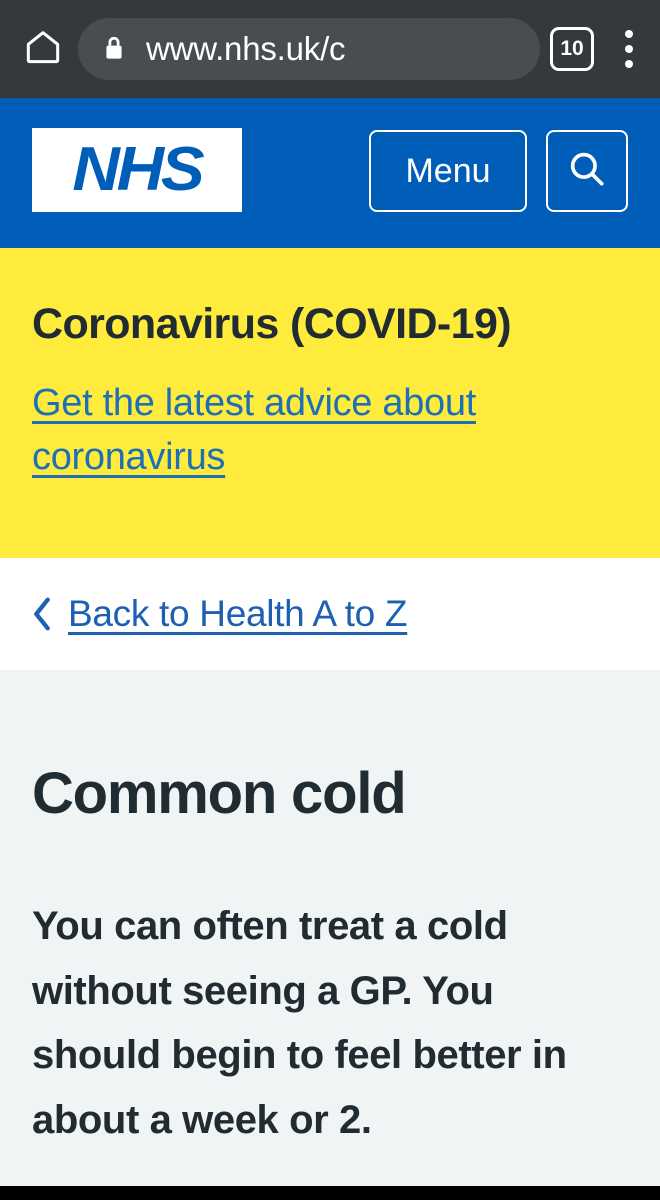  I want to click on address-bar: www.nhs.uk/c, so click(309, 49).